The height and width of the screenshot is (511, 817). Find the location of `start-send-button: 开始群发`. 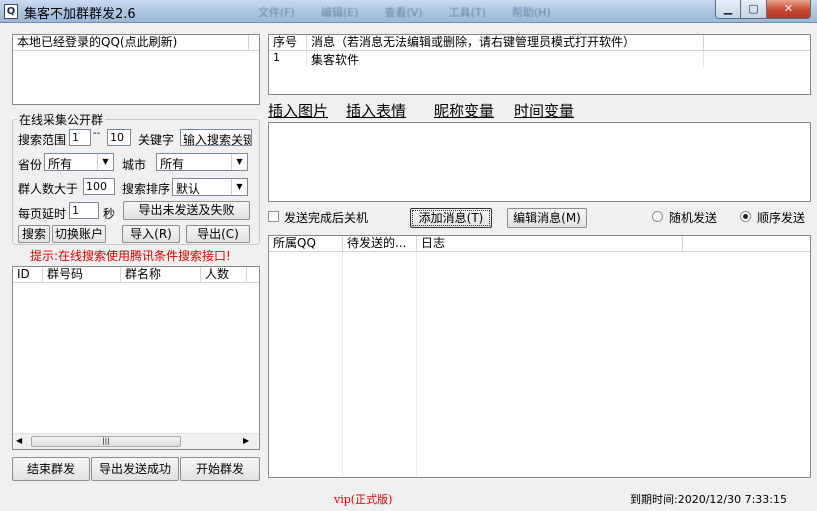

start-send-button: 开始群发 is located at coordinates (220, 469).